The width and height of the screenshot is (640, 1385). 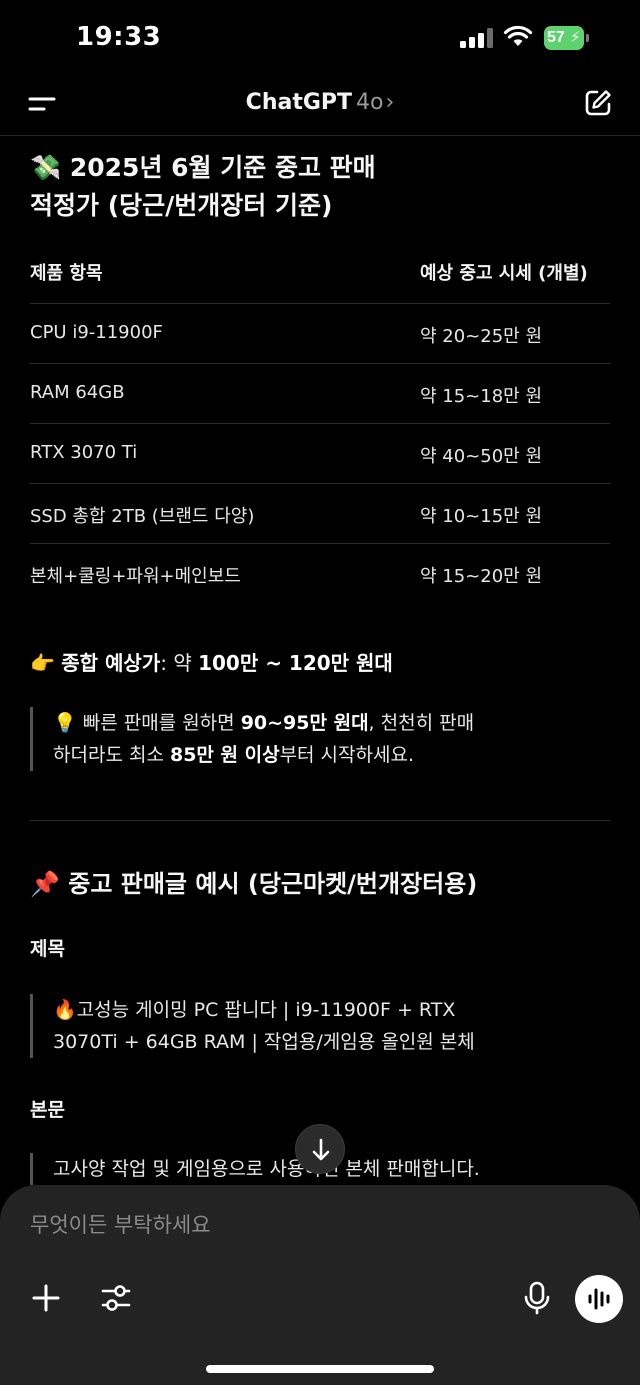 I want to click on section-heading: 💸 2025년 6월 기준 중고 판매 적정가 (당근/번개장터 기준), so click(x=203, y=186).